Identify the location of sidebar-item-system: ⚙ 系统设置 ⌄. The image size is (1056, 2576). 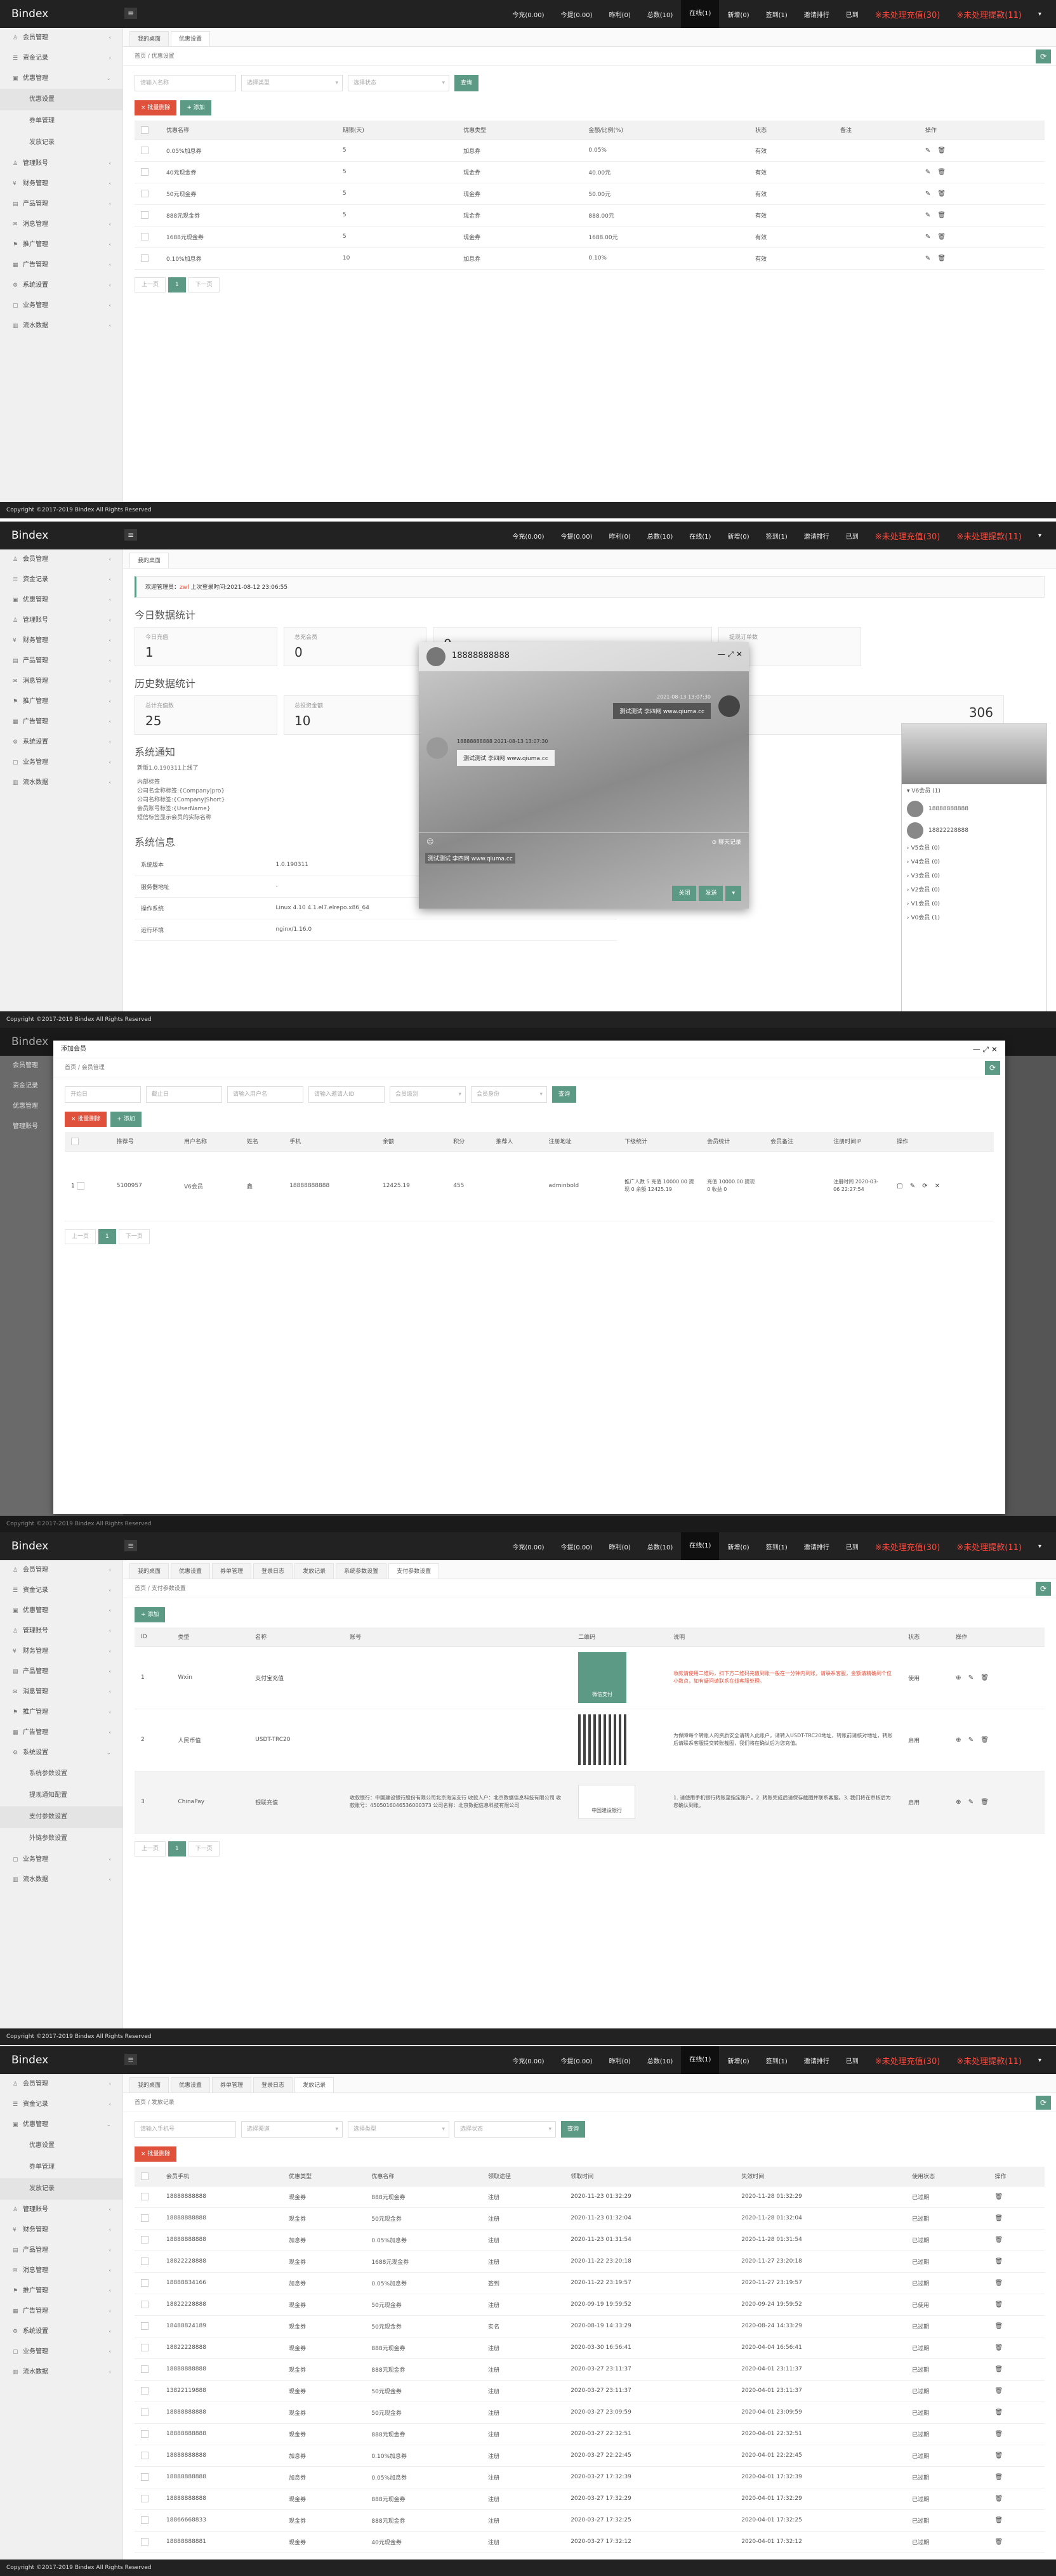
(61, 1753).